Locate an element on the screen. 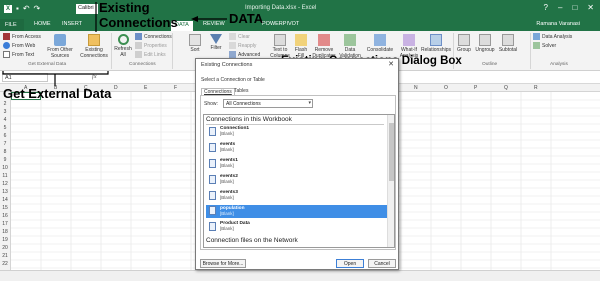  row-header: 20 is located at coordinates (5, 248).